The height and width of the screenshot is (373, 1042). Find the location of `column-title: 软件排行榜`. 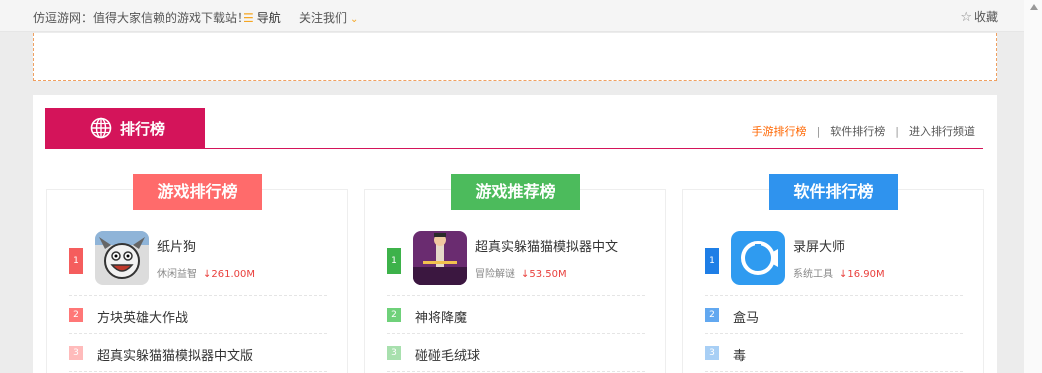

column-title: 软件排行榜 is located at coordinates (833, 192).